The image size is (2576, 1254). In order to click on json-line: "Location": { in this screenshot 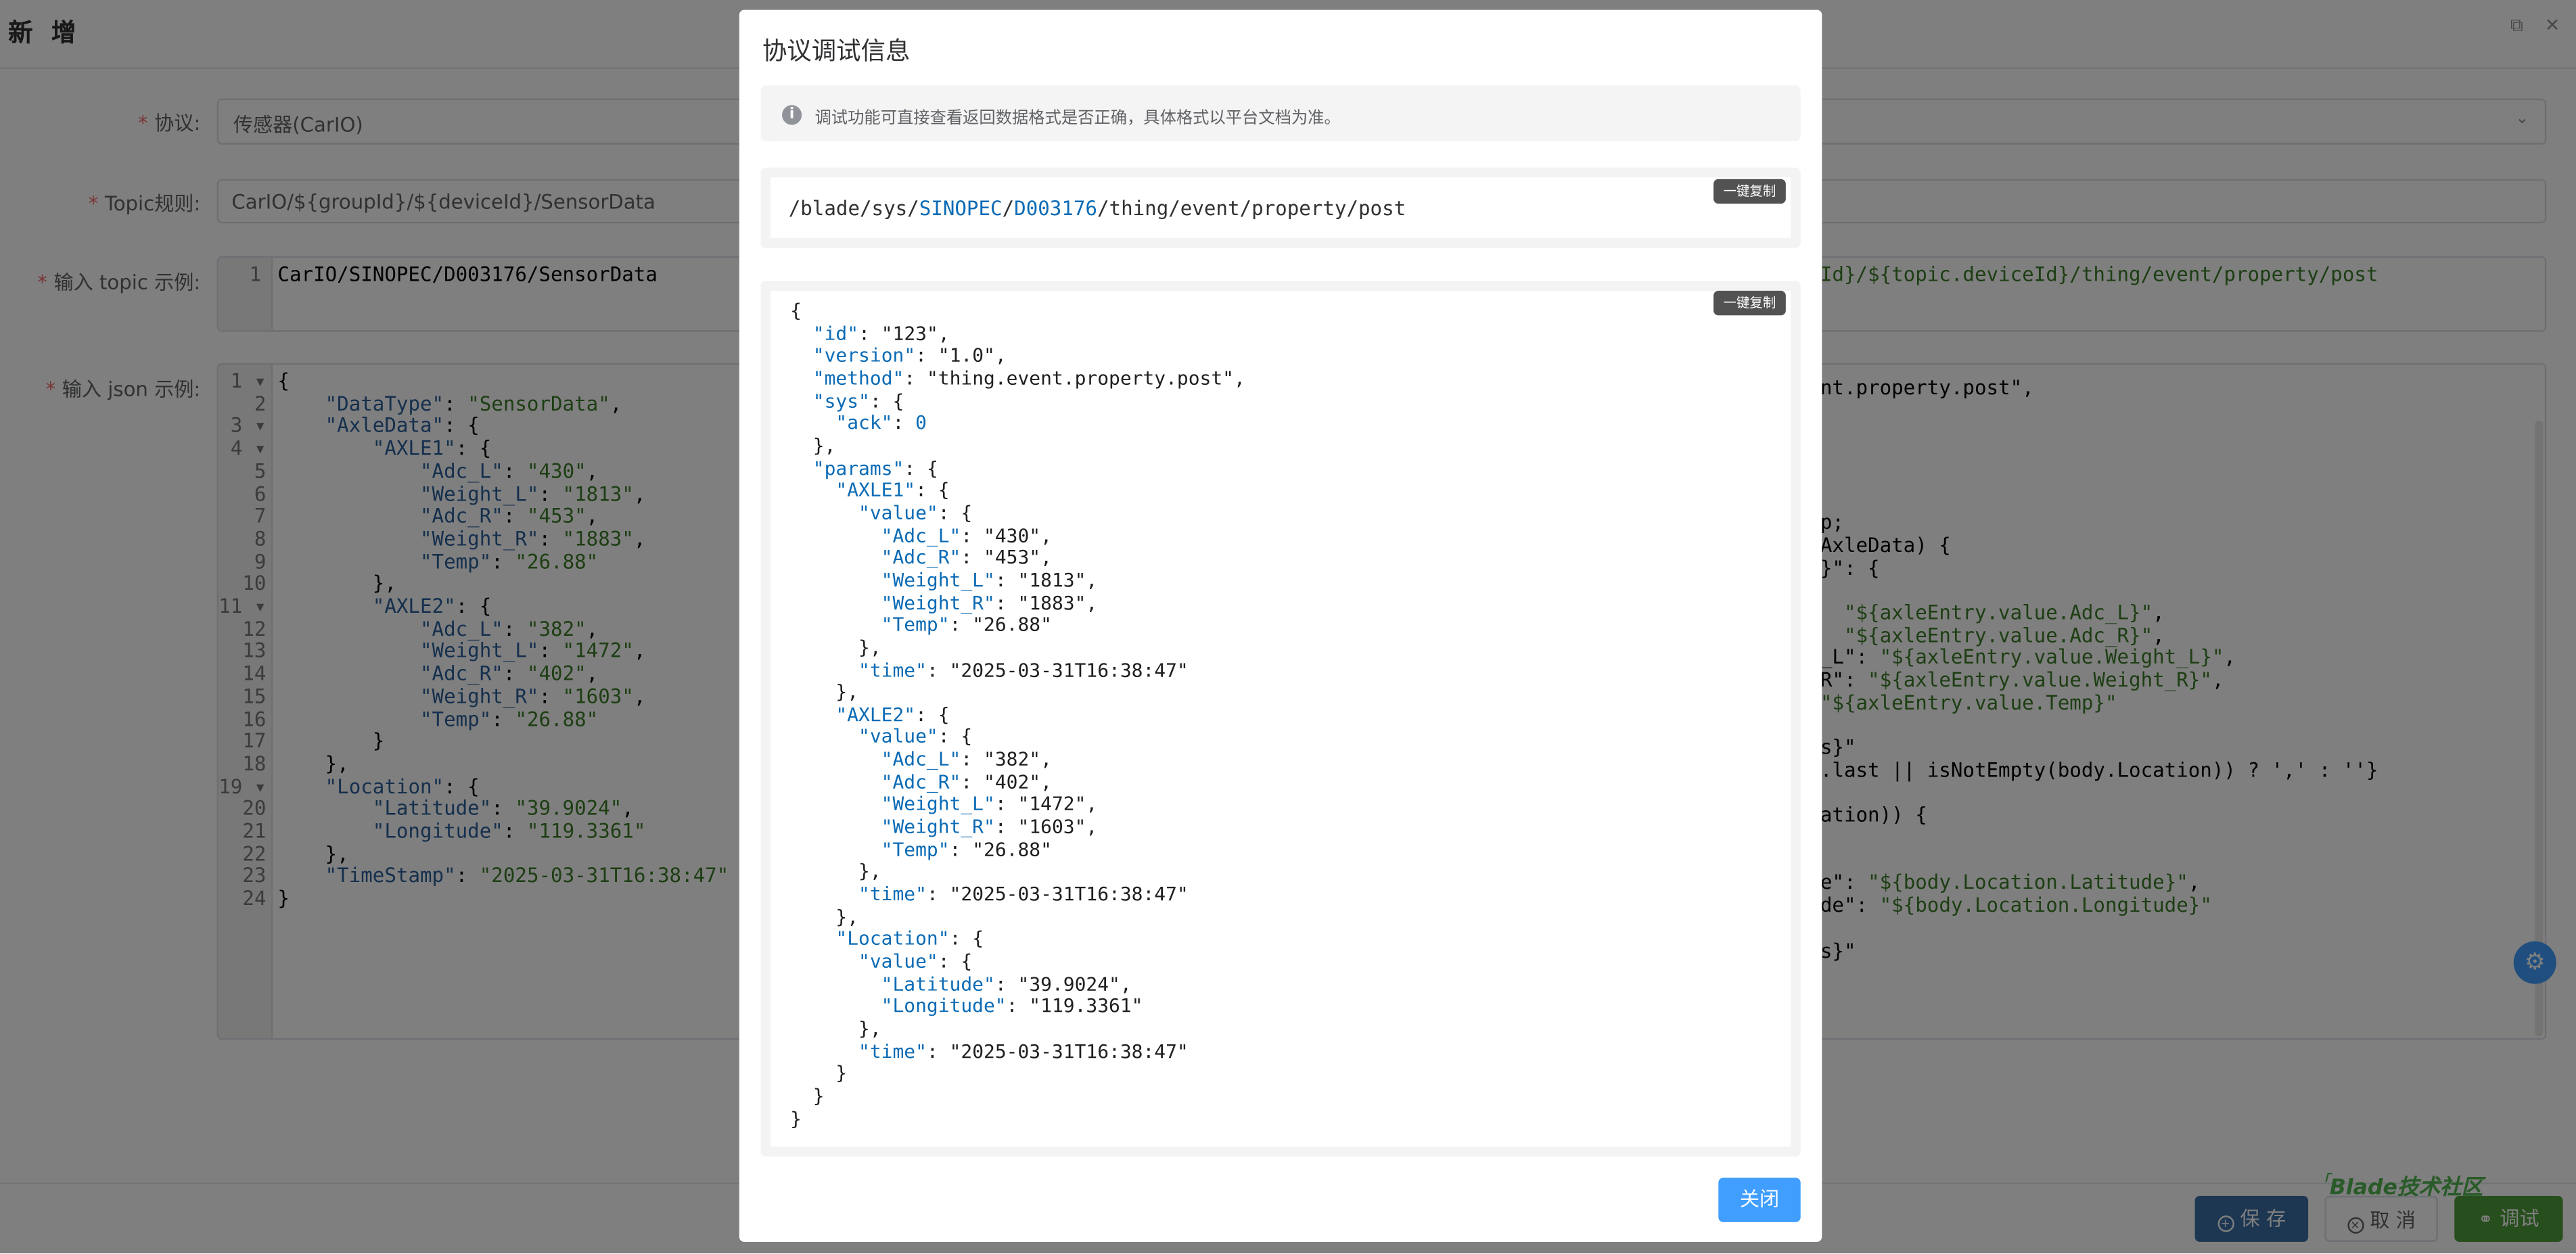, I will do `click(909, 938)`.